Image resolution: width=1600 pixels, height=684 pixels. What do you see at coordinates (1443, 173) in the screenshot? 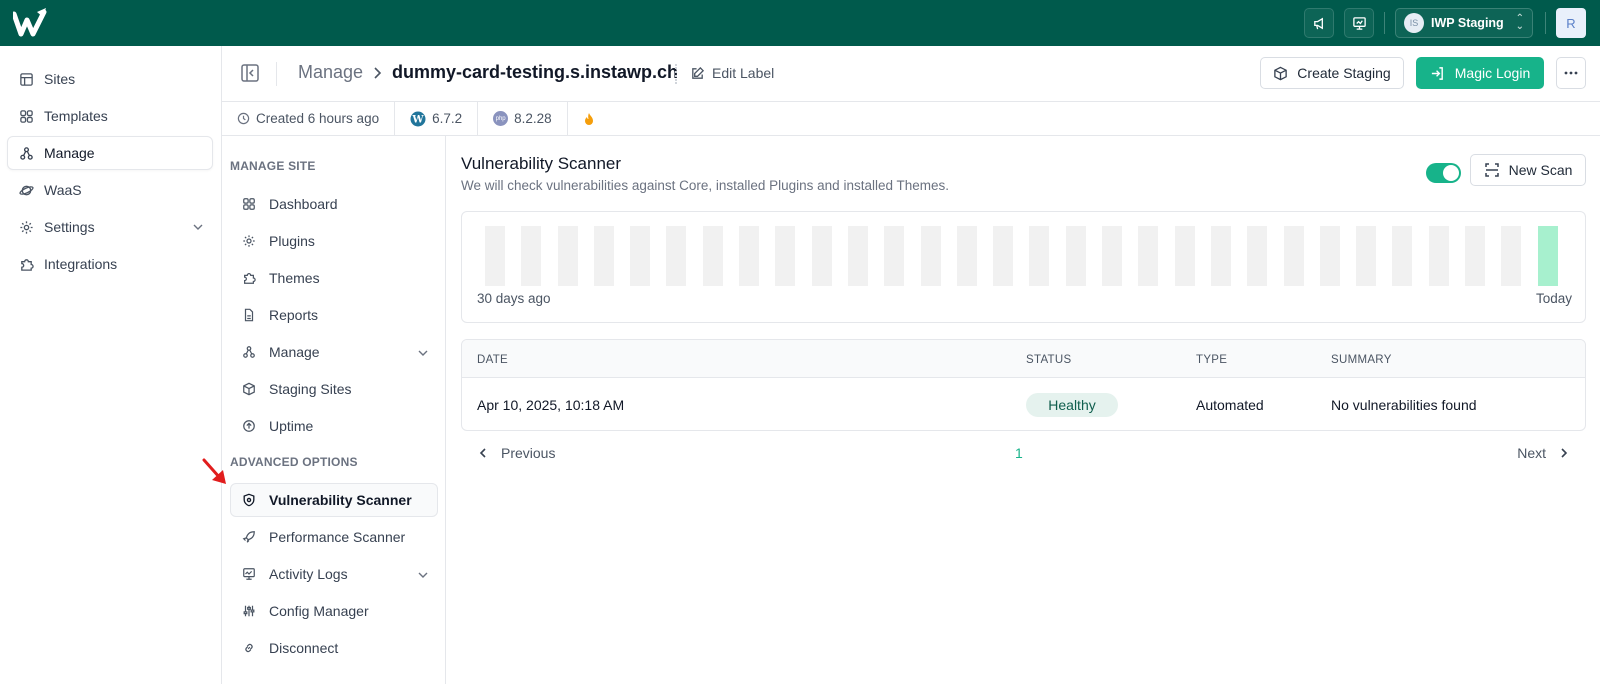
I see `auto-scan-toggle` at bounding box center [1443, 173].